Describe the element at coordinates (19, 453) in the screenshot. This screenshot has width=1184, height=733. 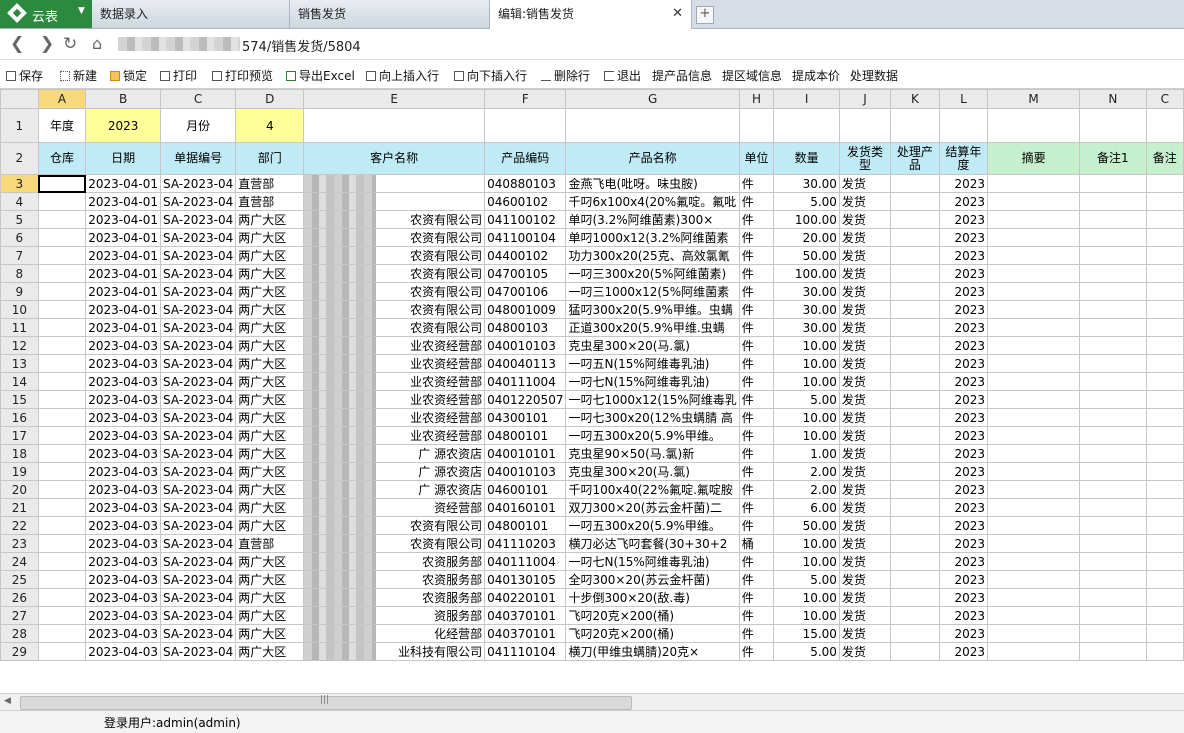
I see `row-header: 18` at that location.